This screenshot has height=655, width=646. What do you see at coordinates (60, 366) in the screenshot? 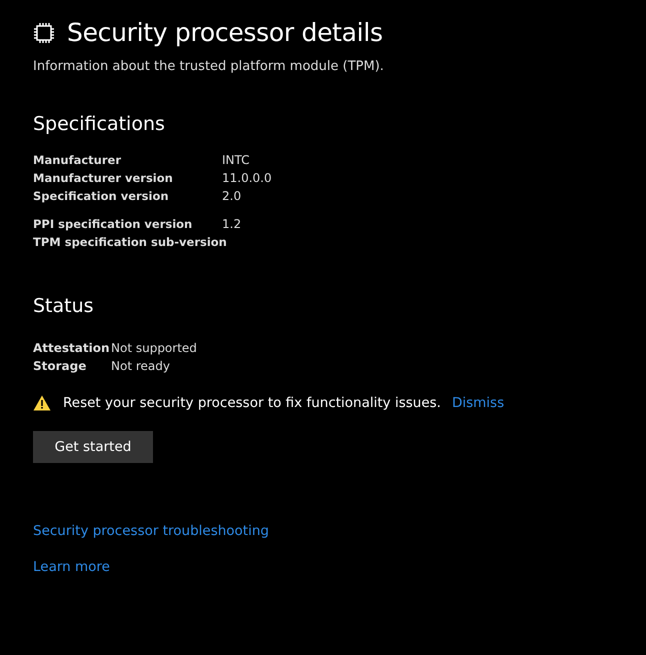
I see `status-label: Storage` at bounding box center [60, 366].